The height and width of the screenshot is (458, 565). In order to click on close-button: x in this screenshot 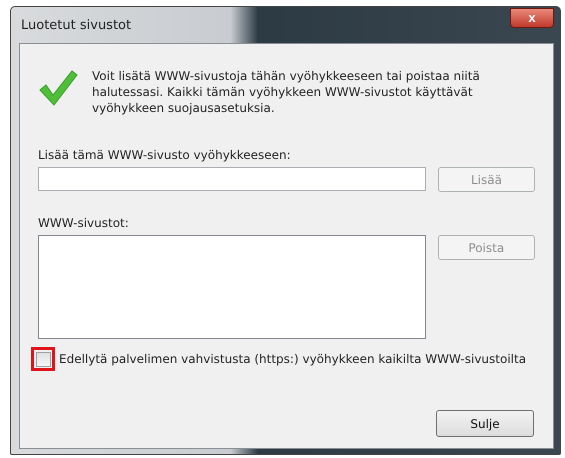, I will do `click(532, 18)`.